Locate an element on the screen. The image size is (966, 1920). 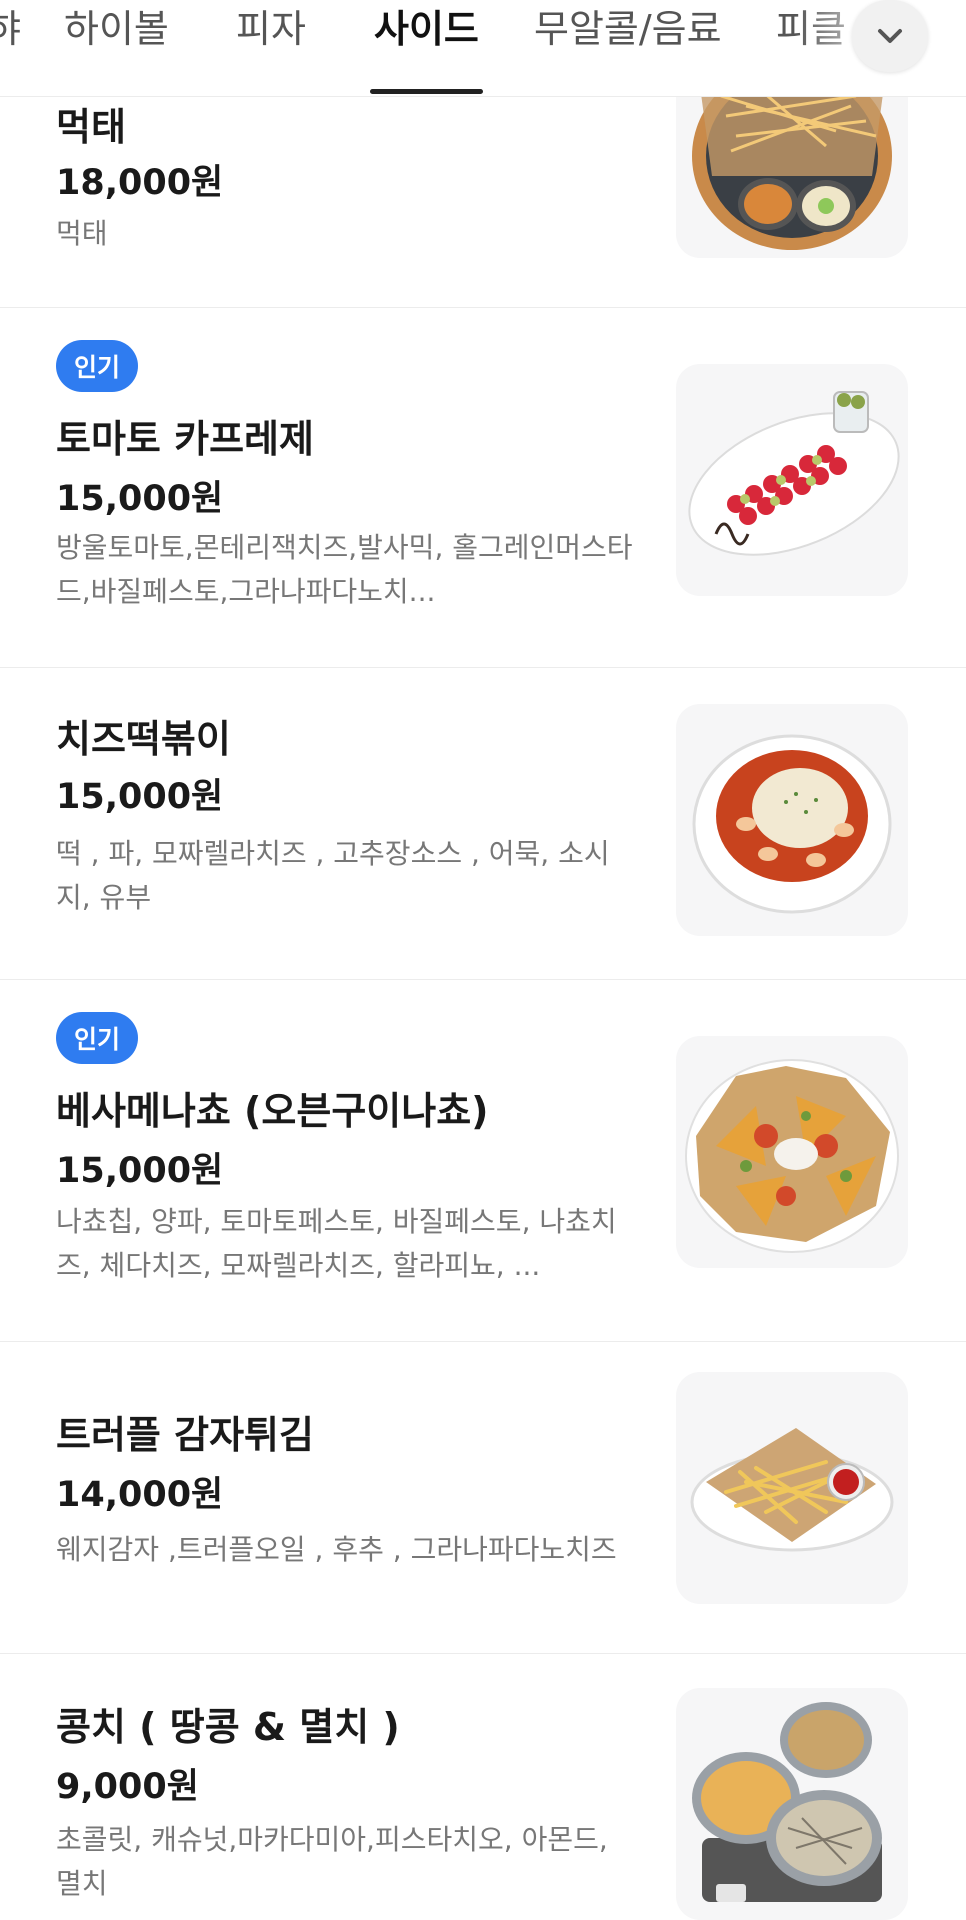
item-price: 9,000원 is located at coordinates (127, 1787).